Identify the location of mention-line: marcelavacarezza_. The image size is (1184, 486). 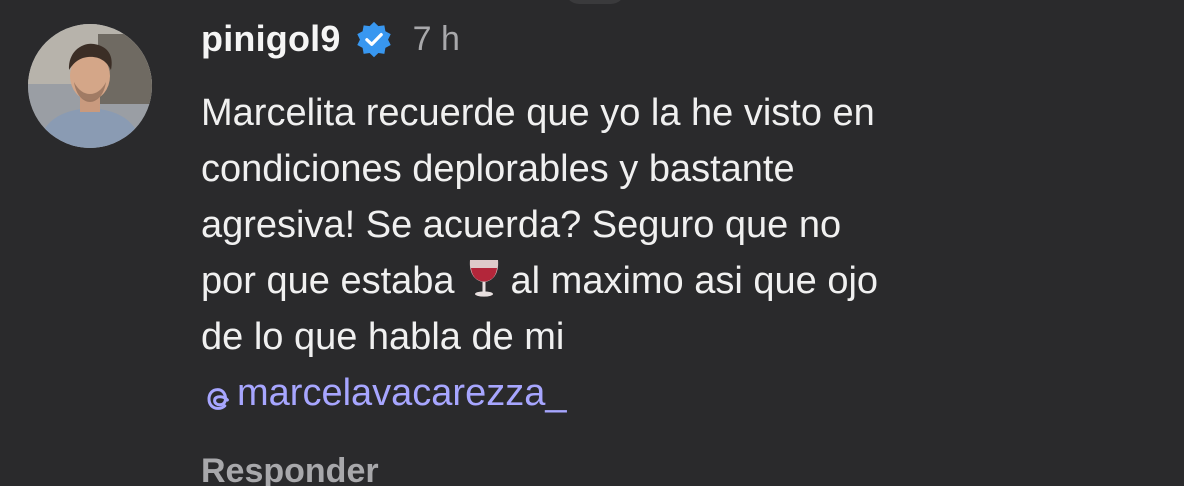
(681, 398).